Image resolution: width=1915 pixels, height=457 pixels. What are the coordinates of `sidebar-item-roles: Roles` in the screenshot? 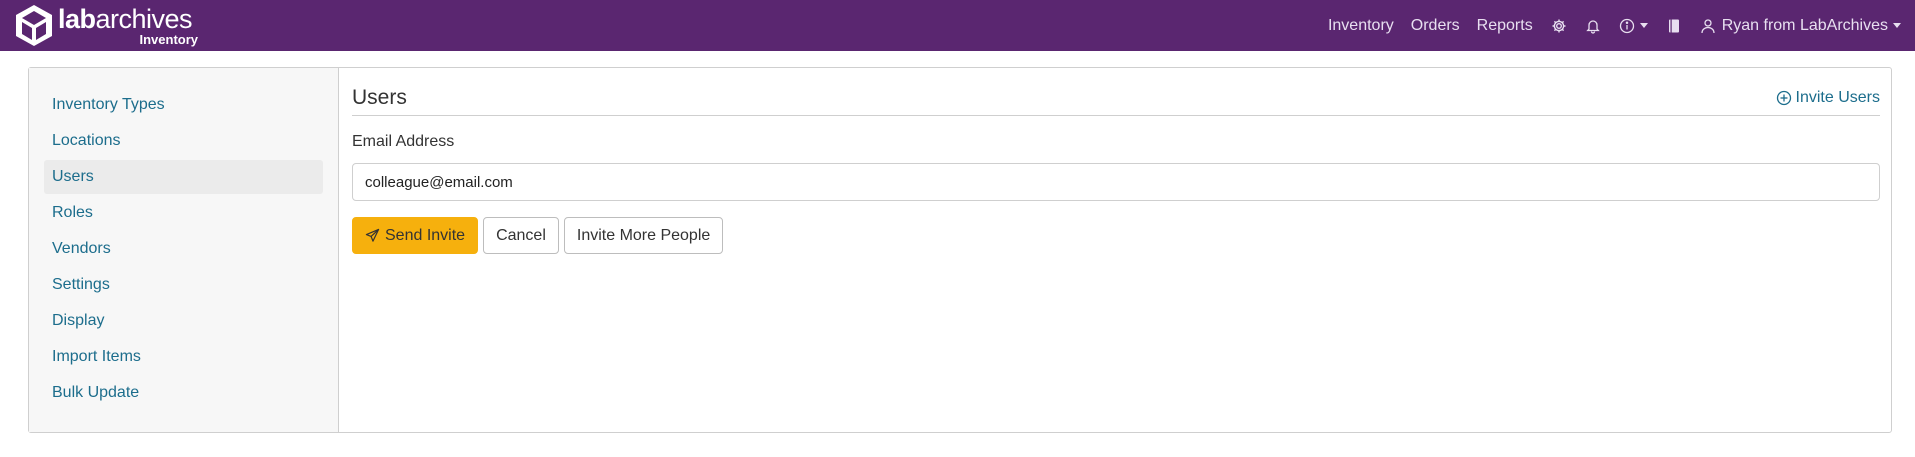 It's located at (183, 213).